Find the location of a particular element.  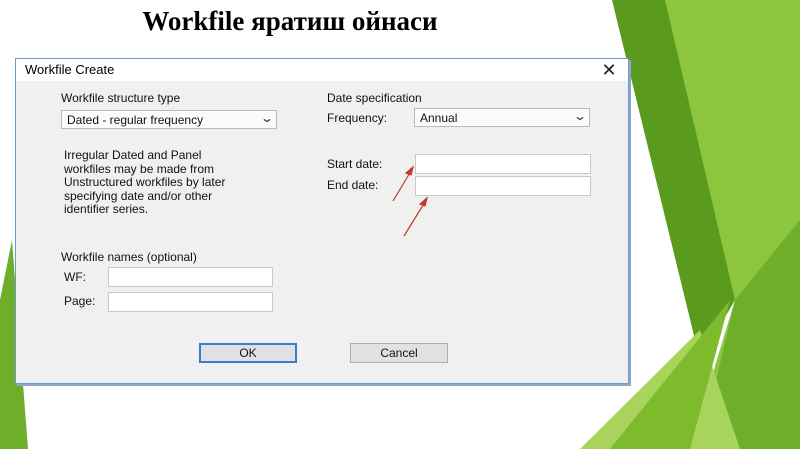

dialog-title: Workfile Create is located at coordinates (70, 69).